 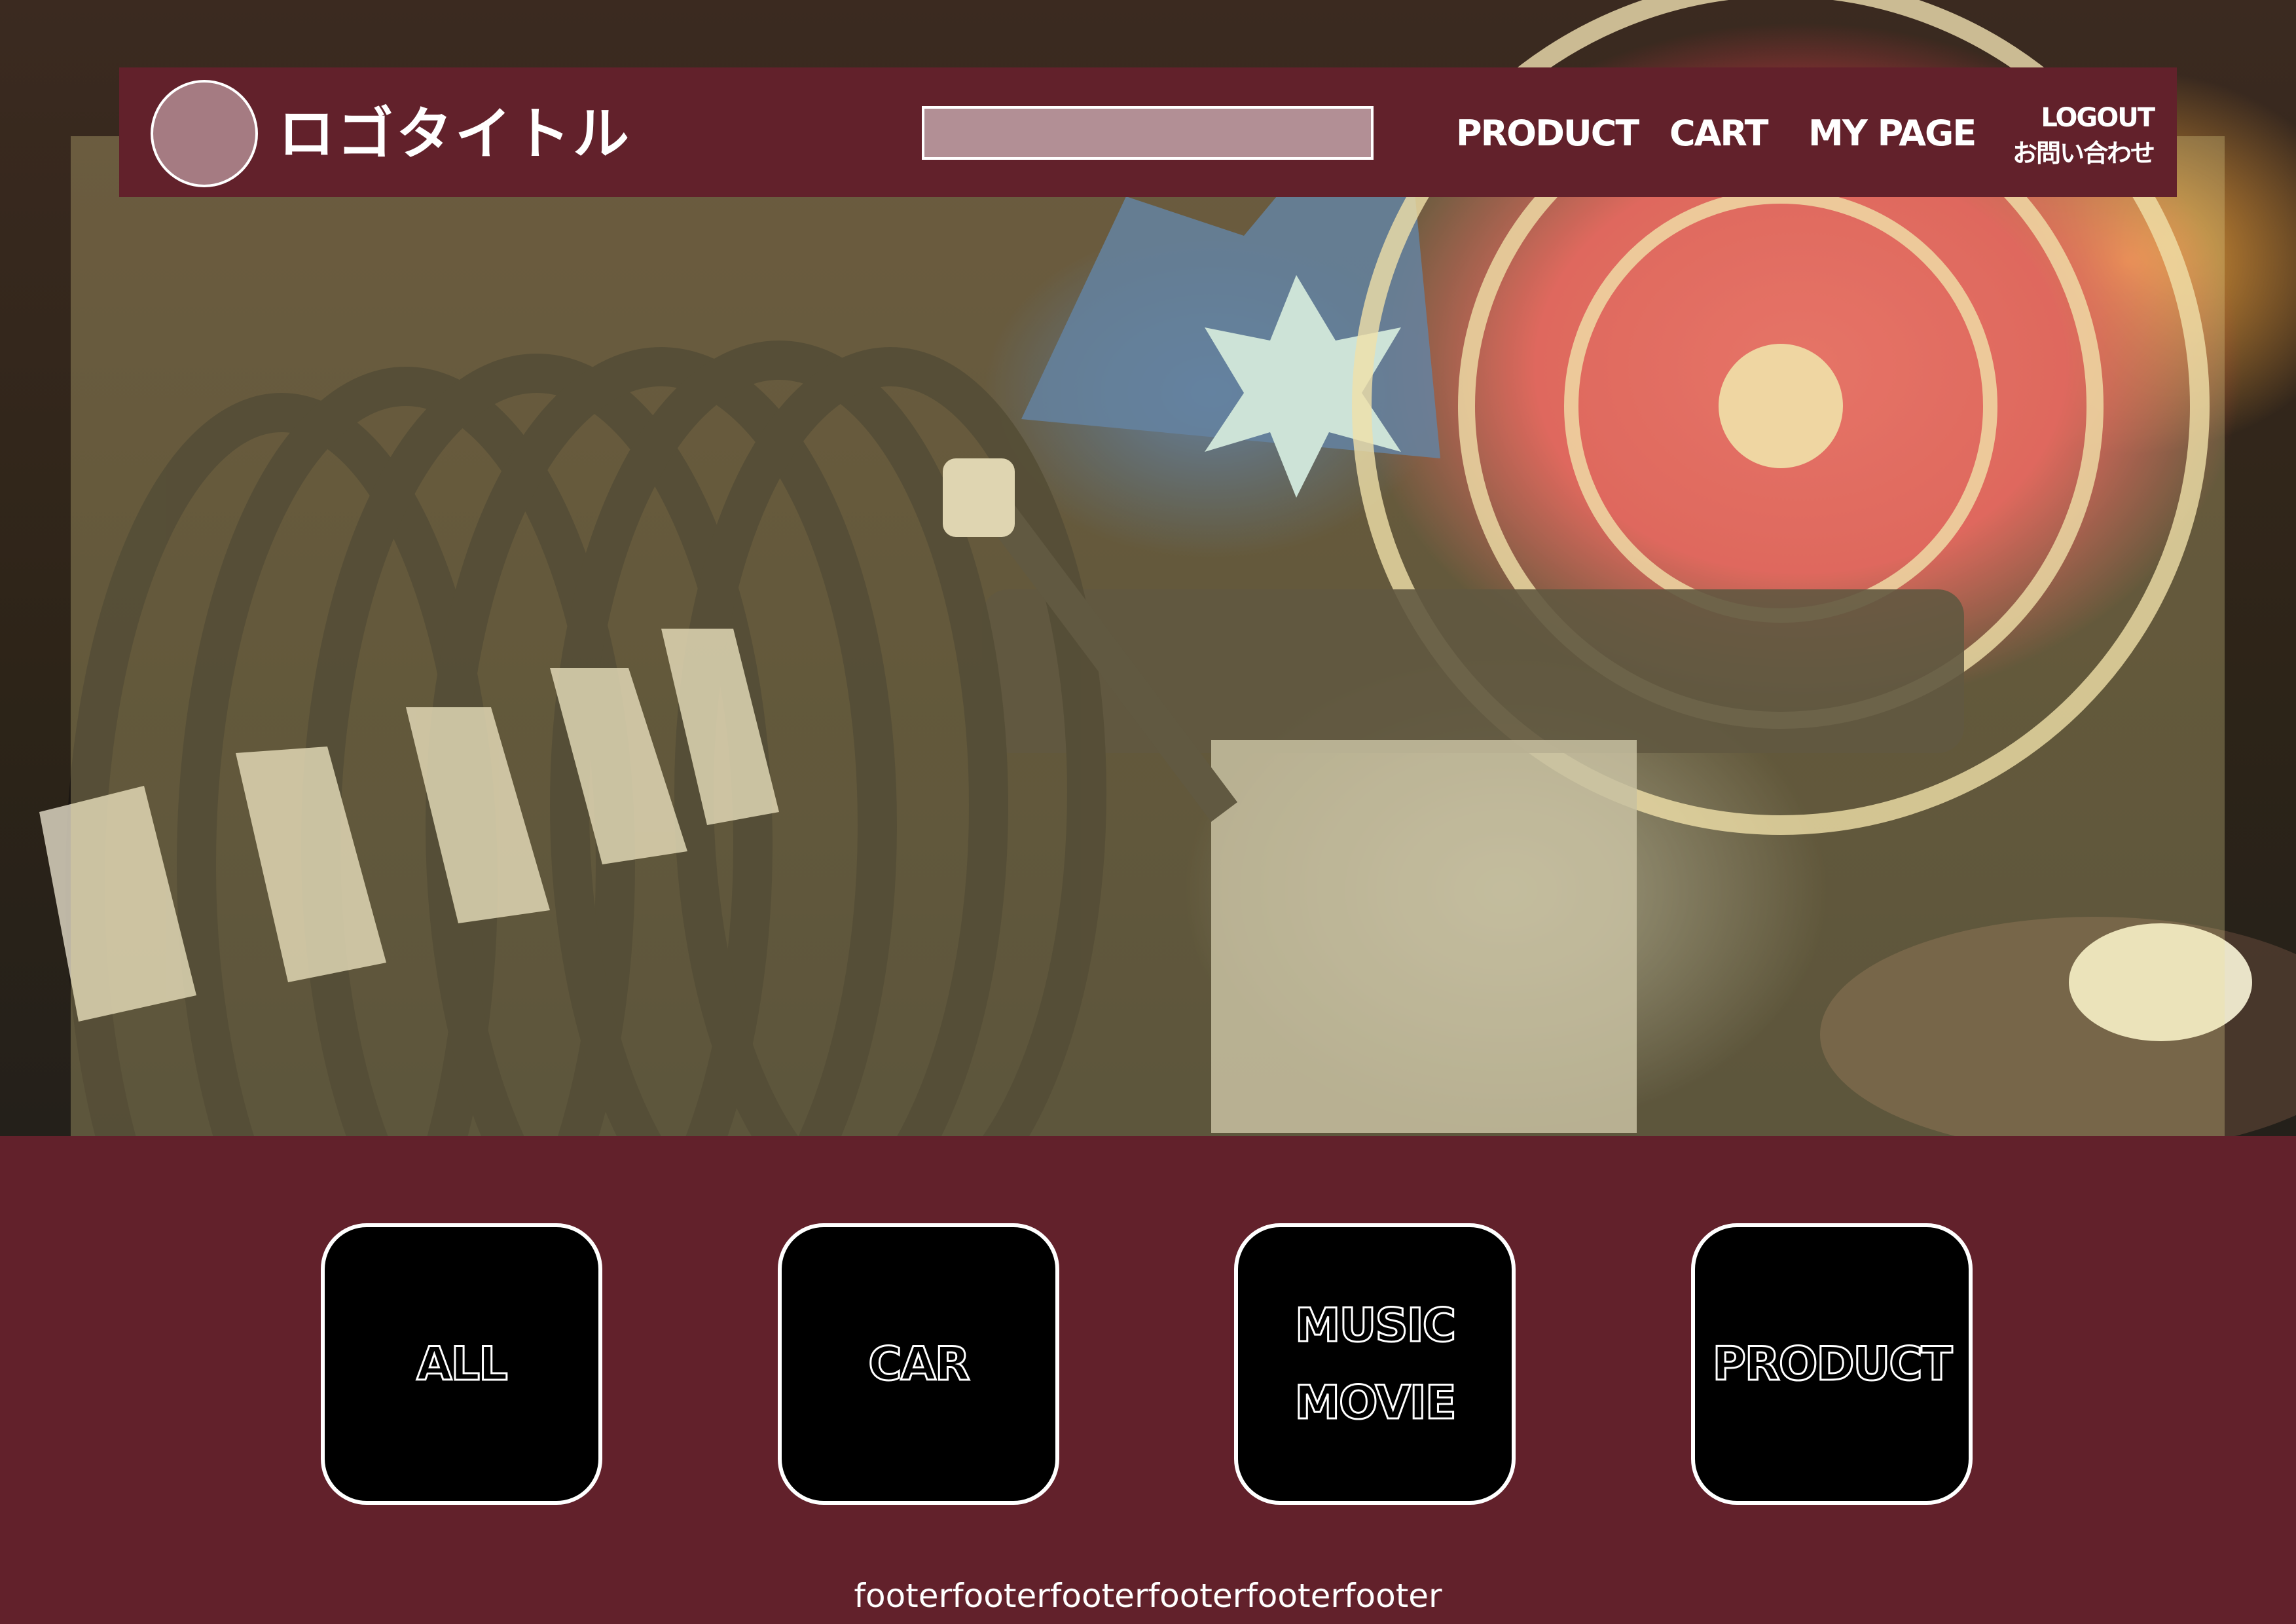 I want to click on search-input, so click(x=1148, y=133).